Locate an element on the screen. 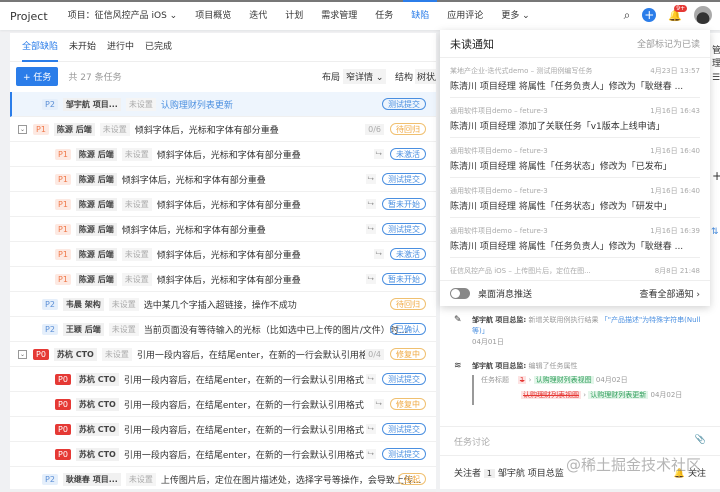 The height and width of the screenshot is (492, 720). table-row: ⌄ P1 陈源 后端 未设置 倾斜字体后，光标和字体有部分重叠 0/6 待回归 is located at coordinates (223, 129).